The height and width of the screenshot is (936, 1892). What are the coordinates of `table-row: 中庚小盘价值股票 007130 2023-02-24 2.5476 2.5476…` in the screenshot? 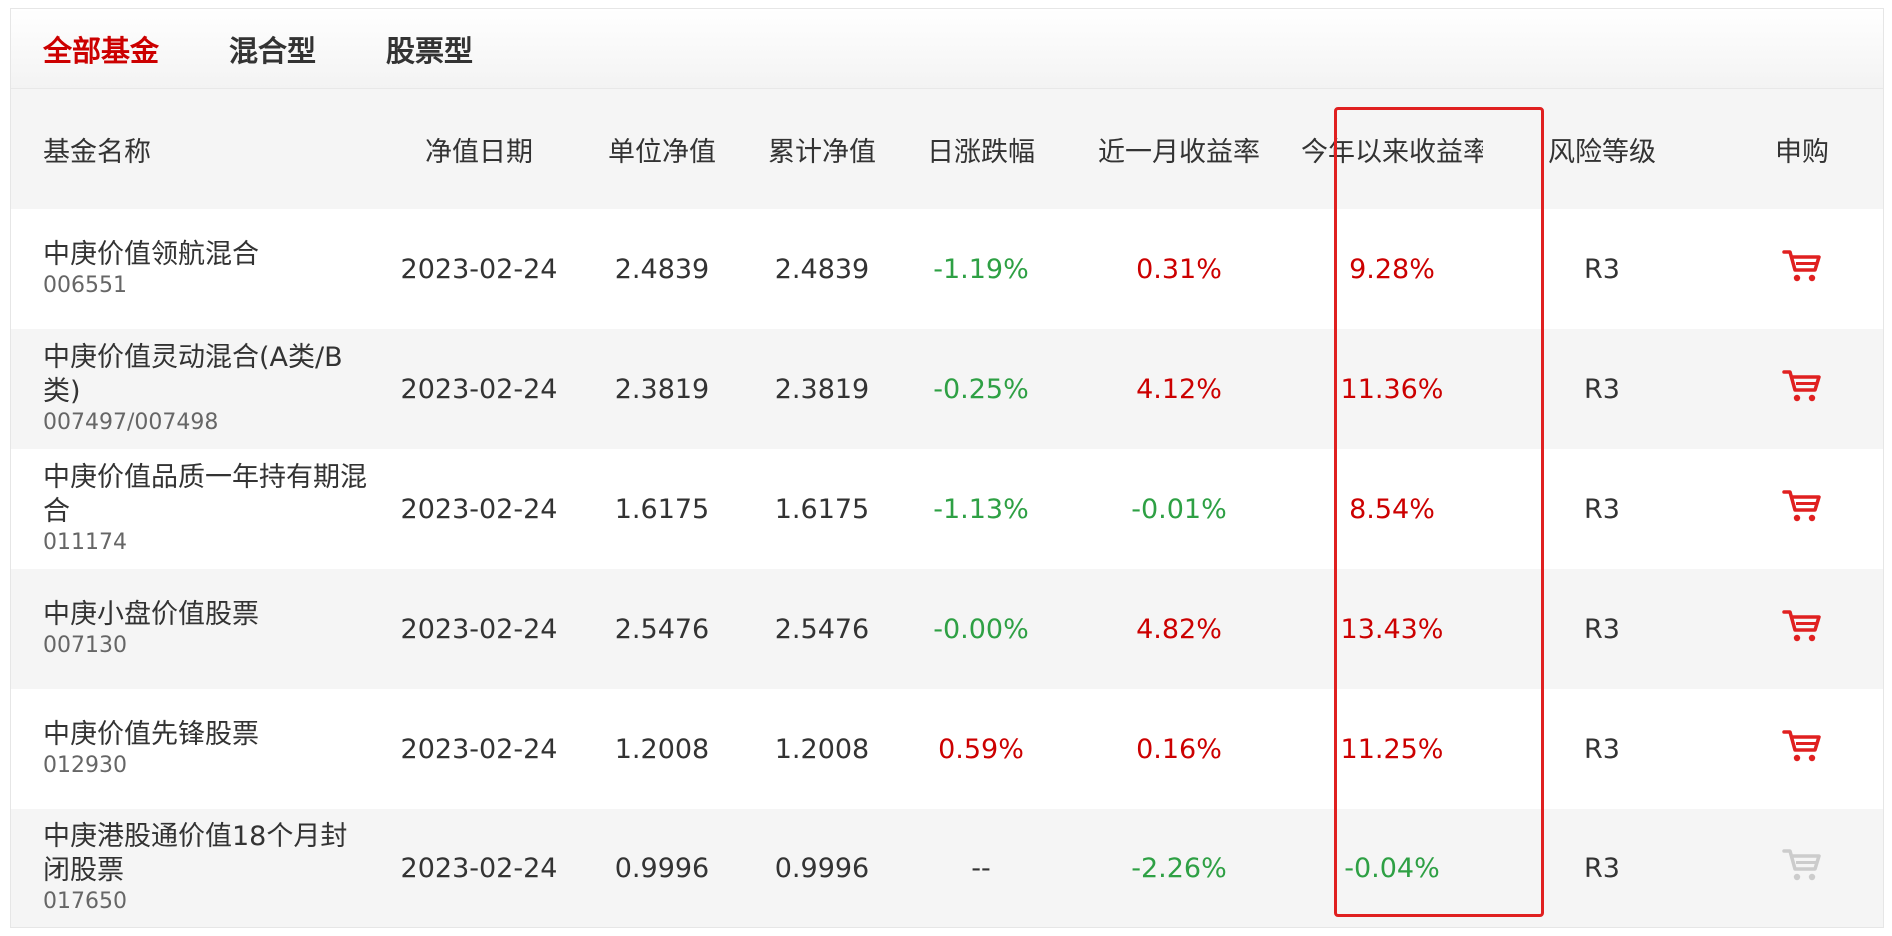 It's located at (947, 629).